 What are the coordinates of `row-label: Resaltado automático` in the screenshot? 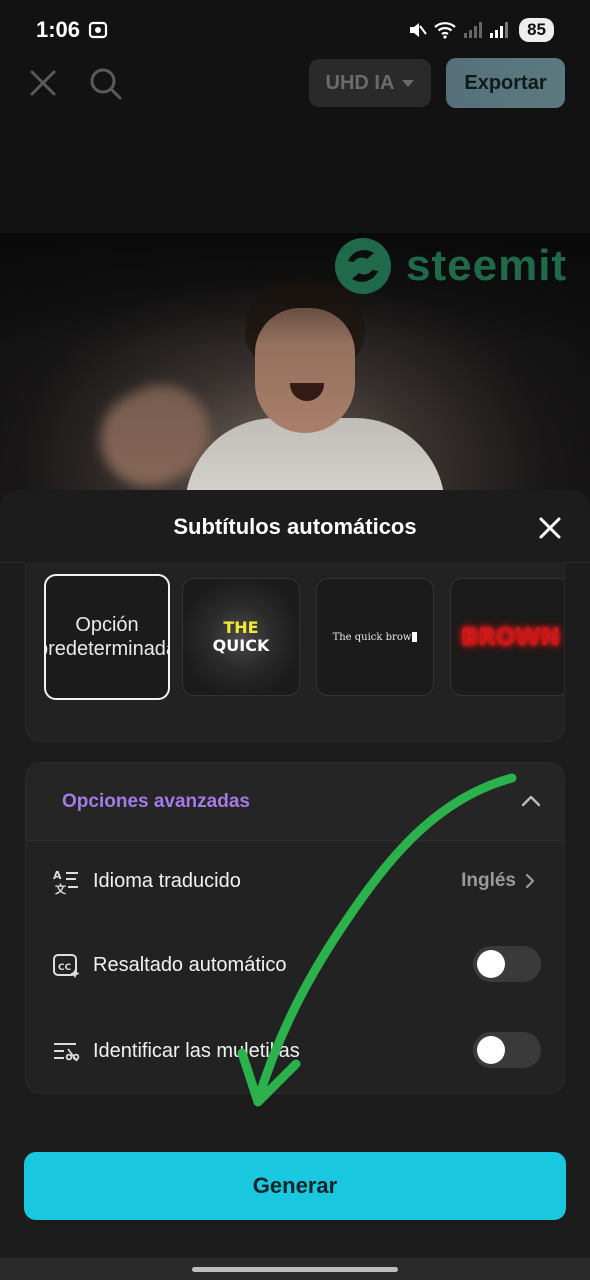 It's located at (190, 965).